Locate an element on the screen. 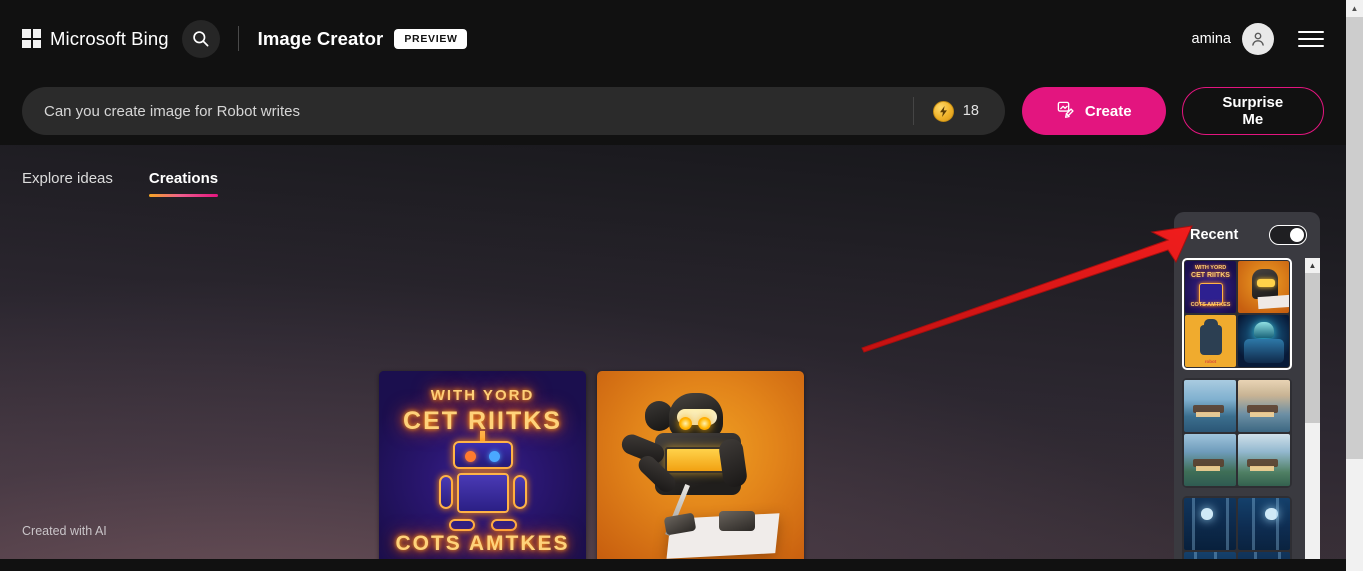 The height and width of the screenshot is (571, 1363). surprise-me-label: Surprise Me is located at coordinates (1253, 111).